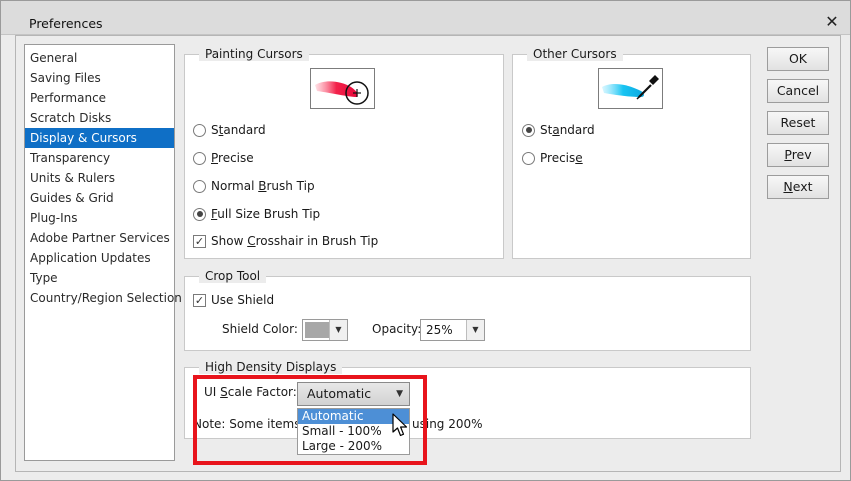  I want to click on title-bar: Preferences ✕, so click(425, 18).